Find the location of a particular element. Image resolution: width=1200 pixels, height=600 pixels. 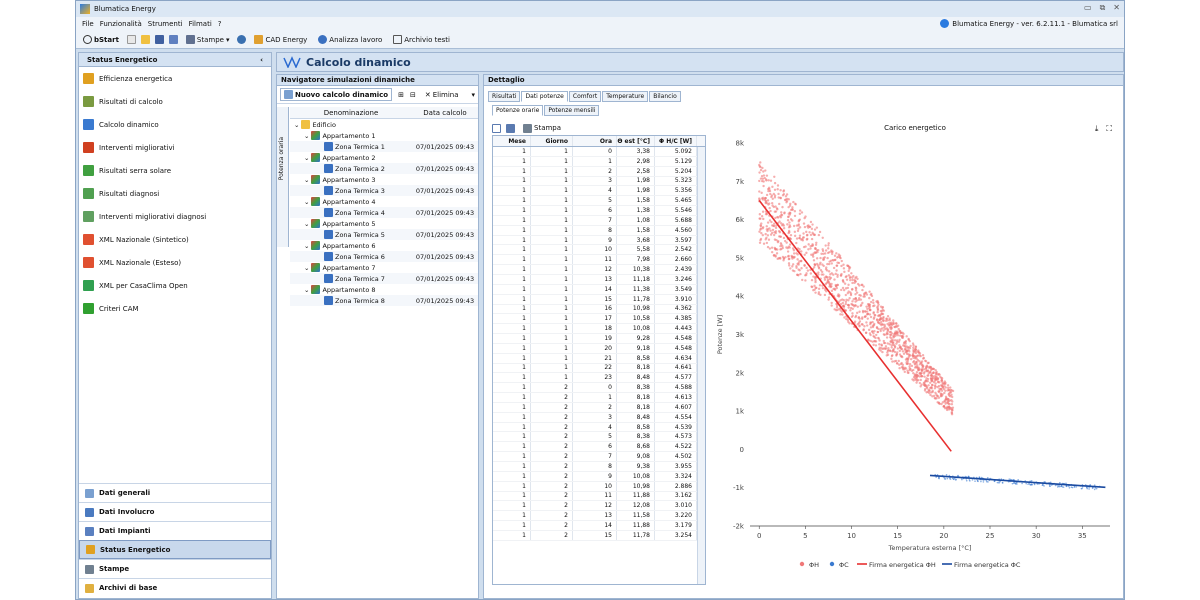

column-header: Φ H/C [W] is located at coordinates (676, 141).